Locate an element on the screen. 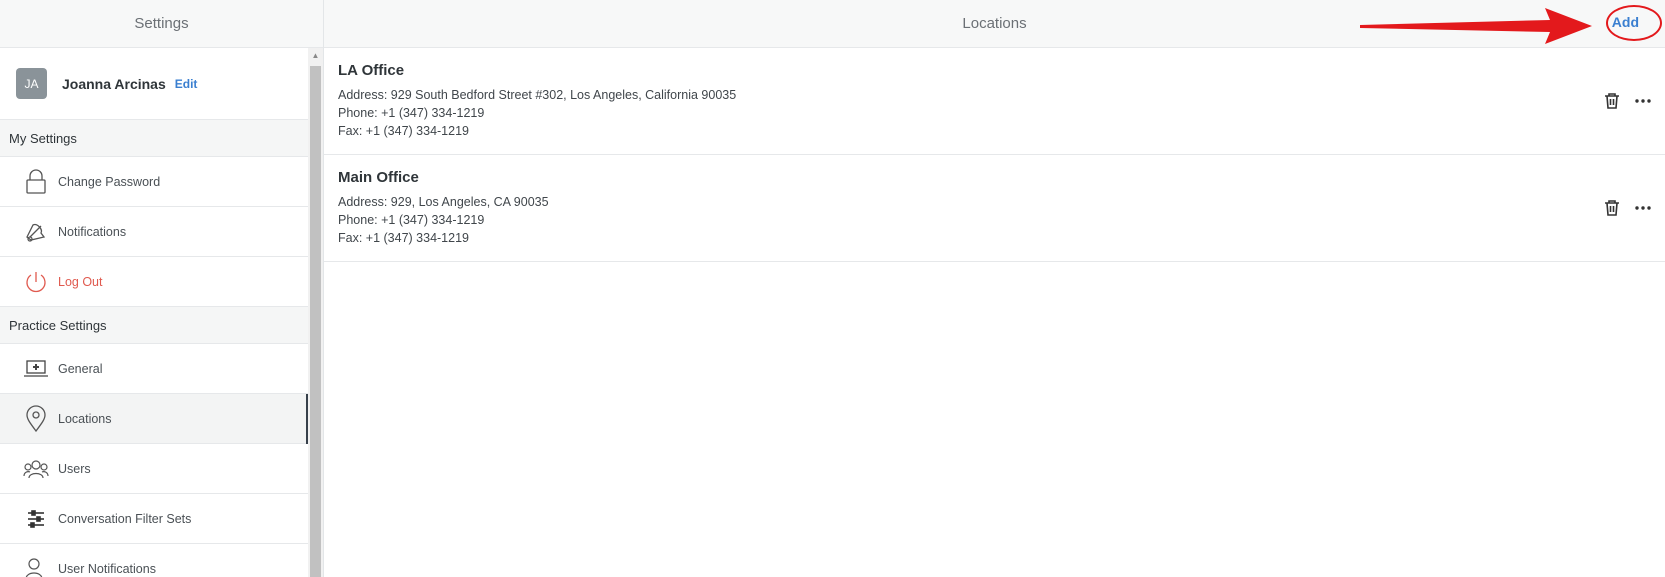  edit-profile-link: Edit is located at coordinates (186, 84).